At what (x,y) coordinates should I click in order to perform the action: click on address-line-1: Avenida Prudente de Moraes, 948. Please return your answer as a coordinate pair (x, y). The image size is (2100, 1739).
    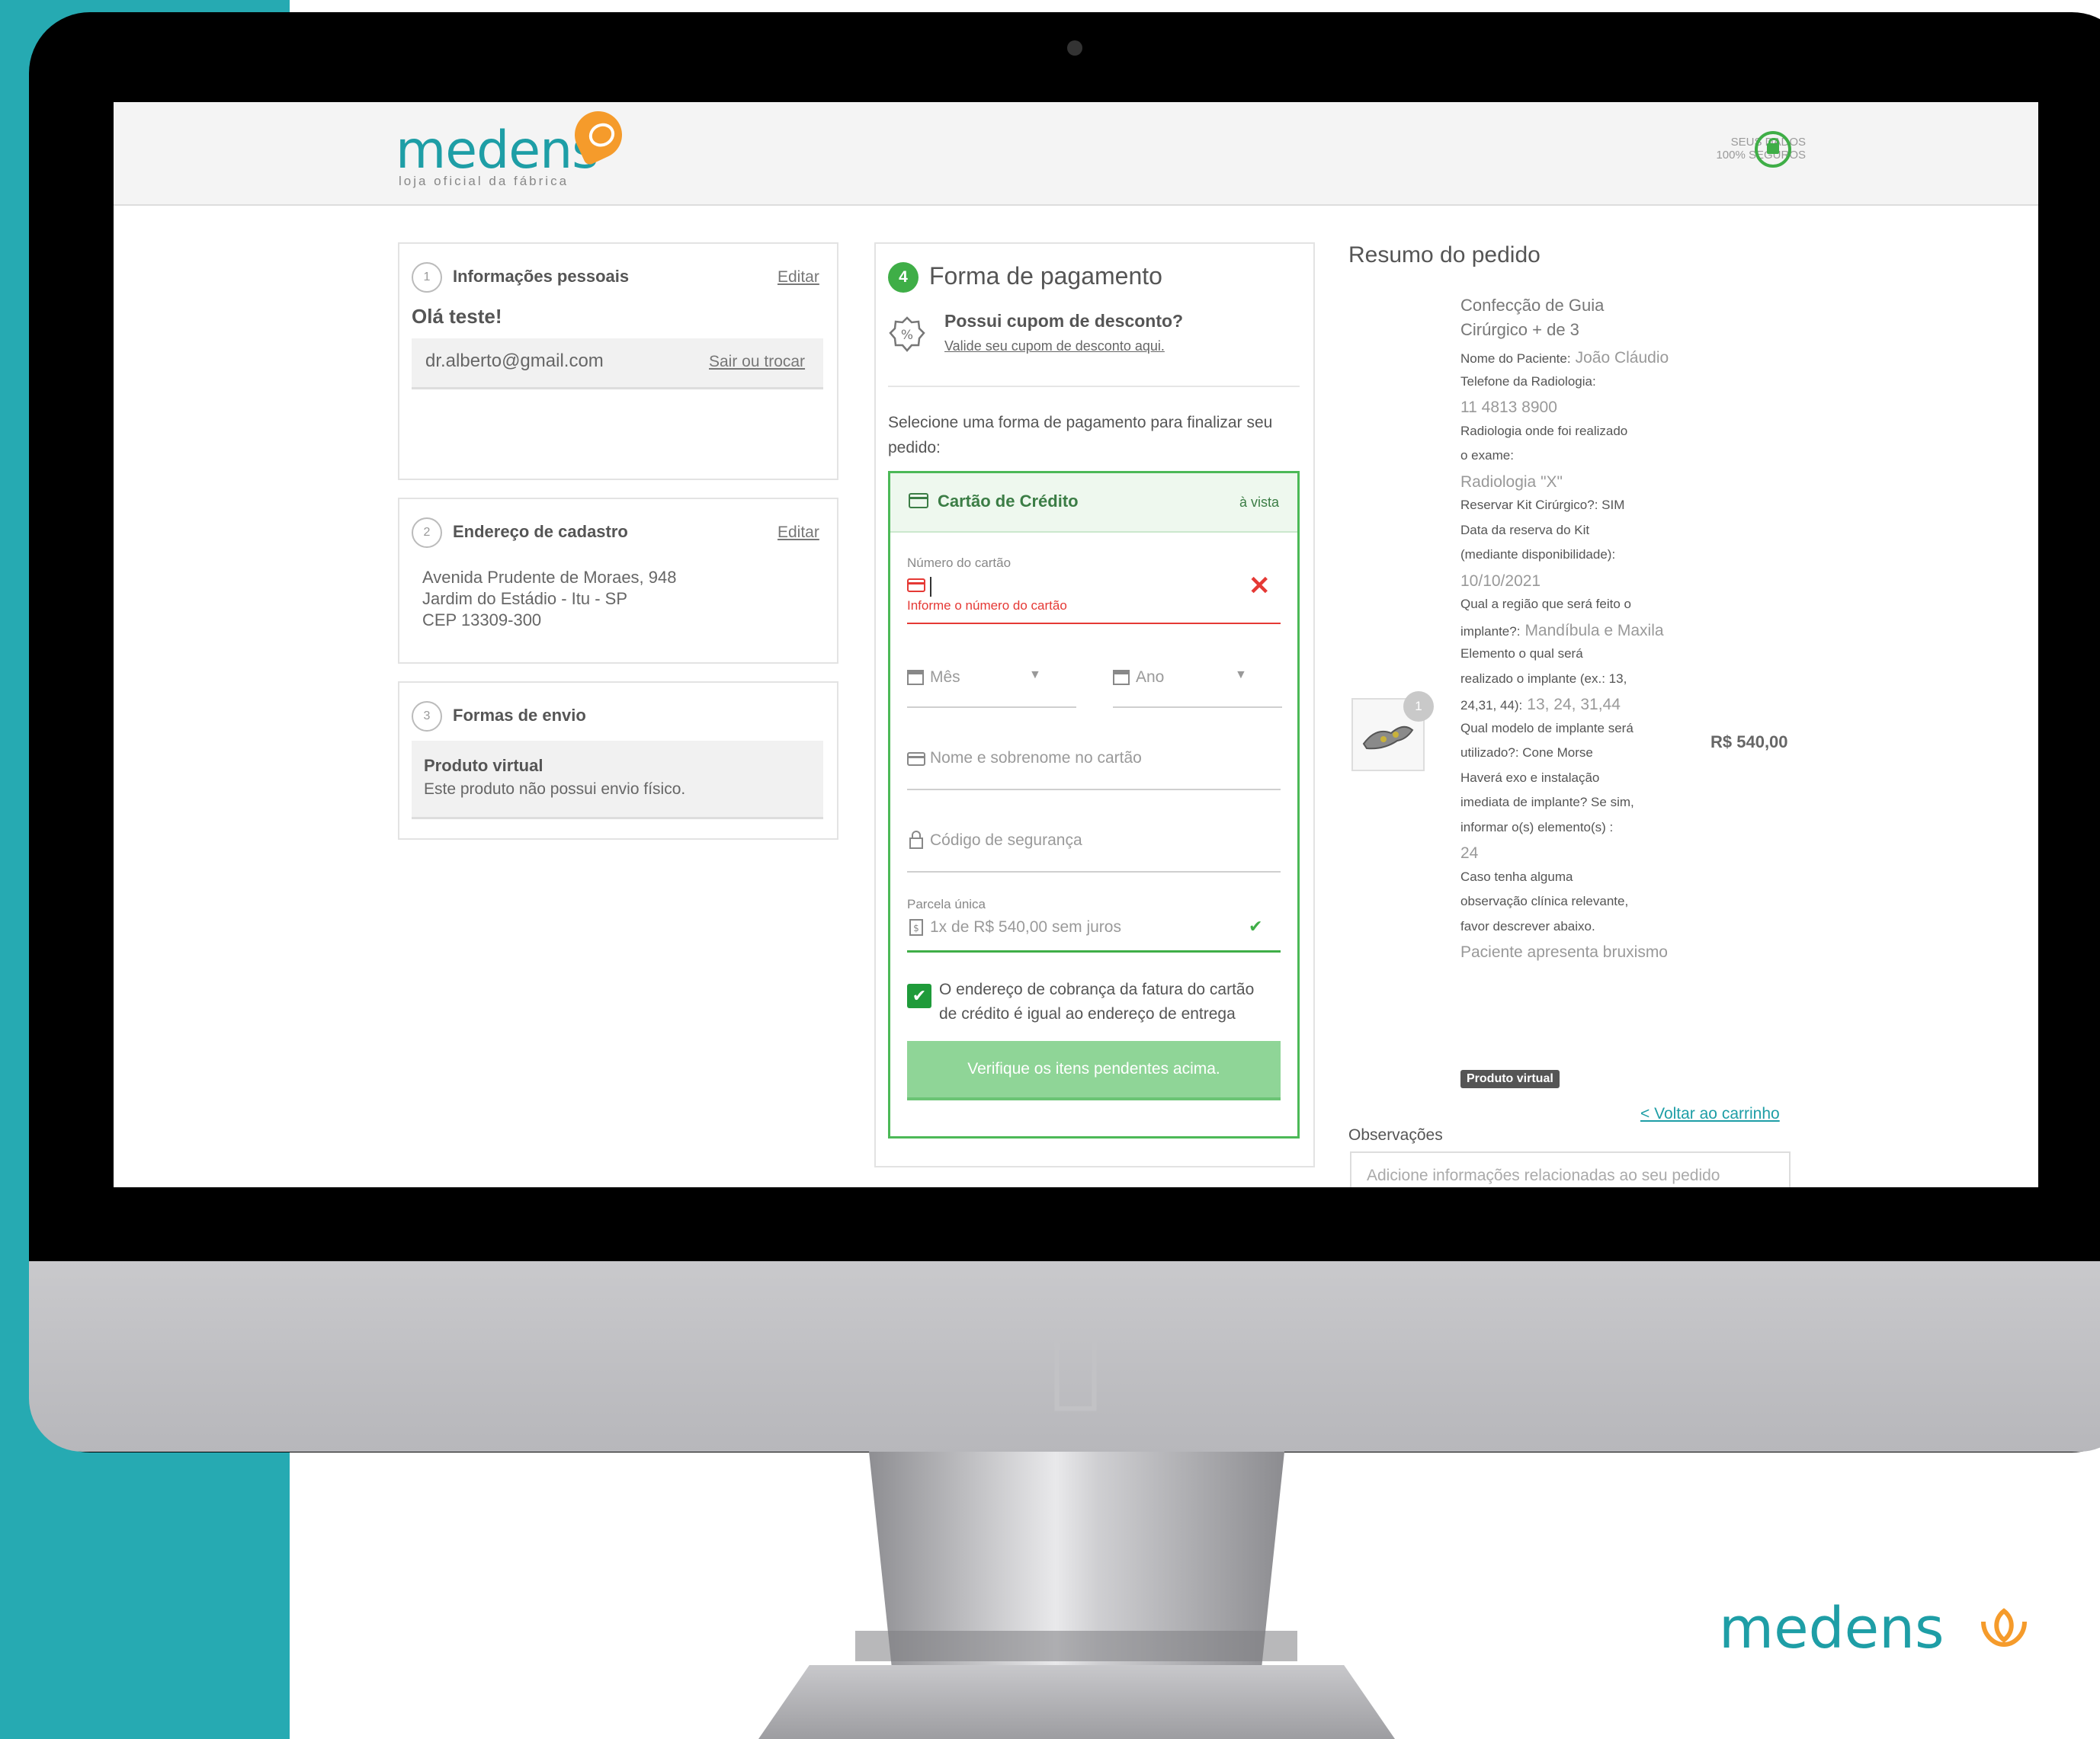
    Looking at the image, I should click on (549, 577).